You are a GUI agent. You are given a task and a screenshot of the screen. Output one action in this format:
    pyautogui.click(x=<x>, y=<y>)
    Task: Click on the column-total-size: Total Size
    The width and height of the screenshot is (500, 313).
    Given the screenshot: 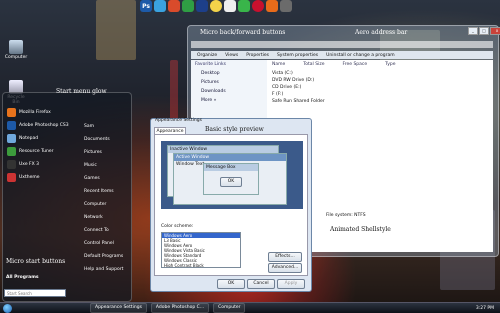 What is the action you would take?
    pyautogui.click(x=313, y=64)
    